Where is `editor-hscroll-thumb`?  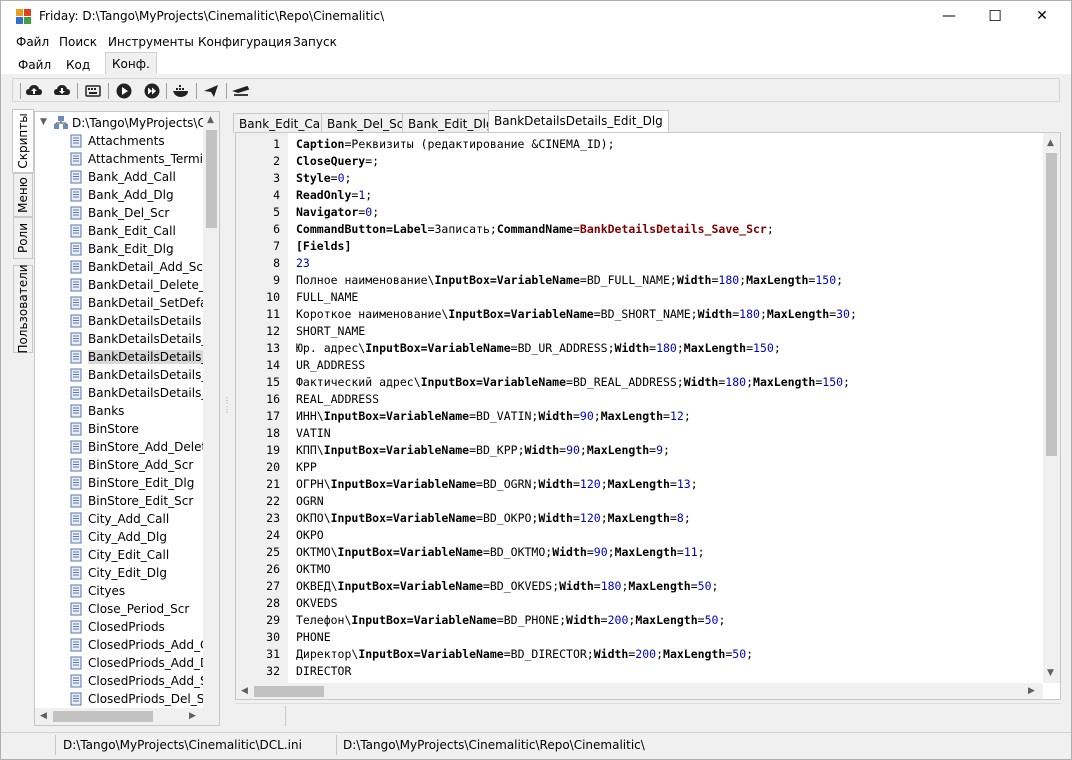 editor-hscroll-thumb is located at coordinates (289, 691).